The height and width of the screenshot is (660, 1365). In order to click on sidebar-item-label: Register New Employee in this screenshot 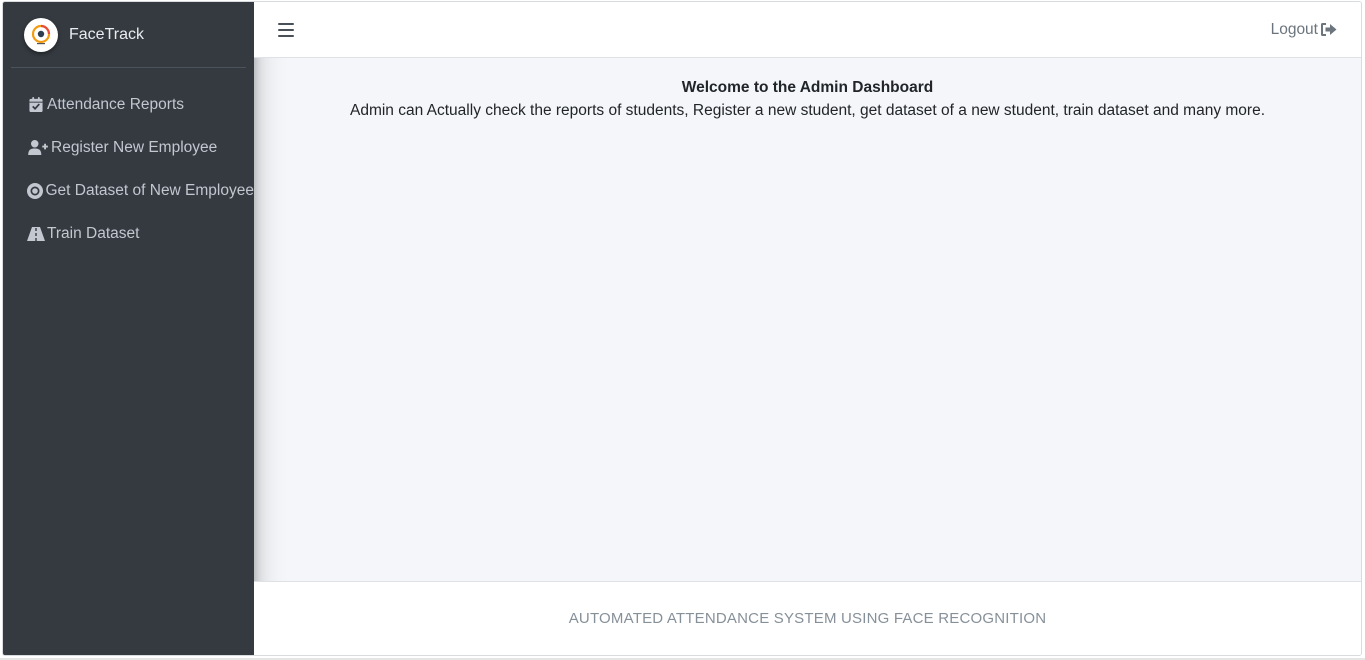, I will do `click(134, 147)`.